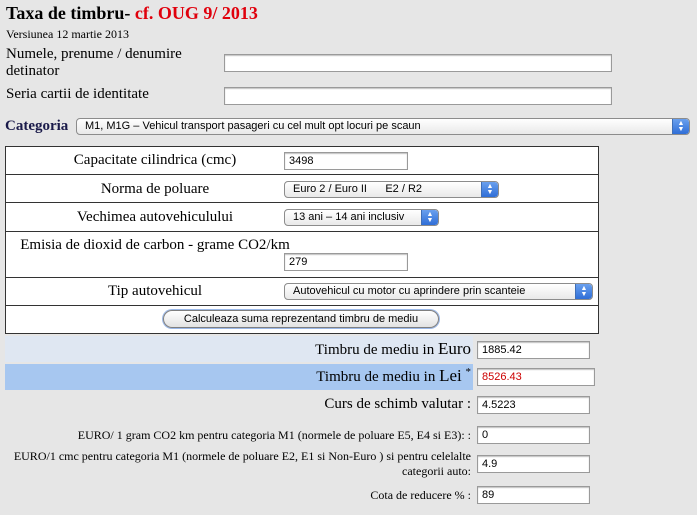 Image resolution: width=697 pixels, height=515 pixels. Describe the element at coordinates (196, 13) in the screenshot. I see `title-reference: cf. OUG 9/ 2013` at that location.